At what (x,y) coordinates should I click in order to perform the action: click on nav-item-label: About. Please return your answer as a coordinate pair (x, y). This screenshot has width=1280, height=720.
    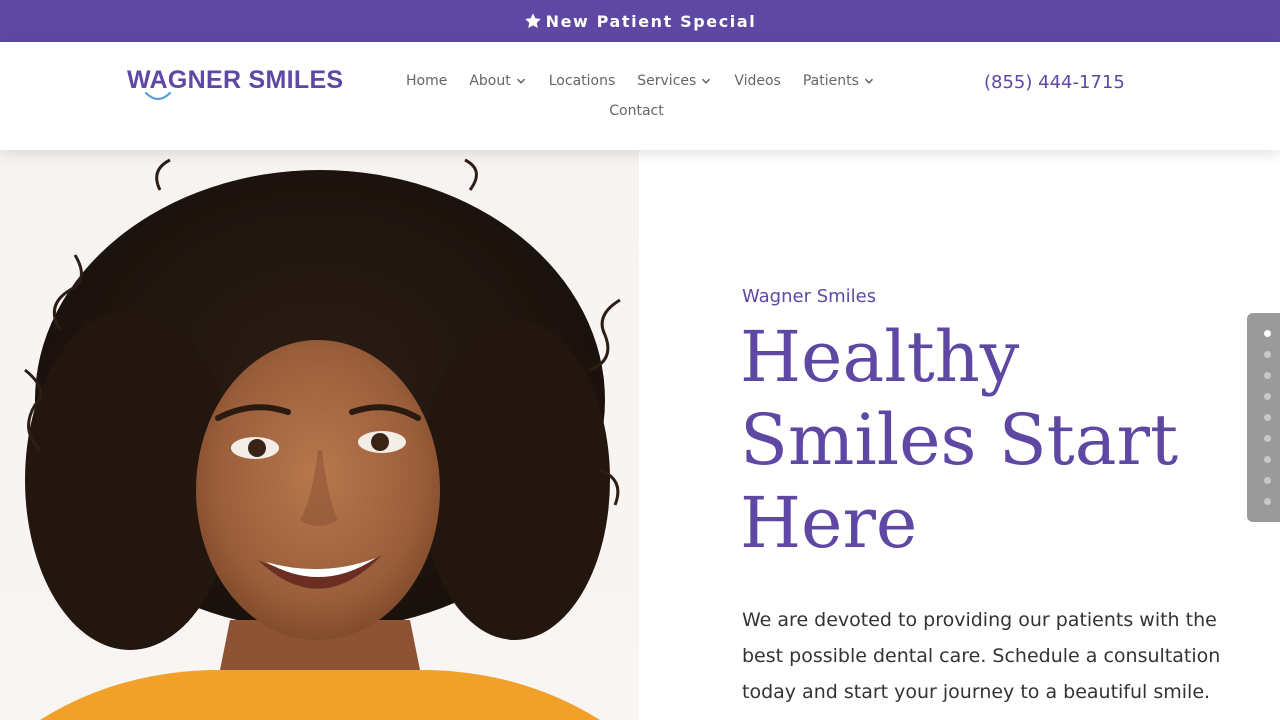
    Looking at the image, I should click on (490, 81).